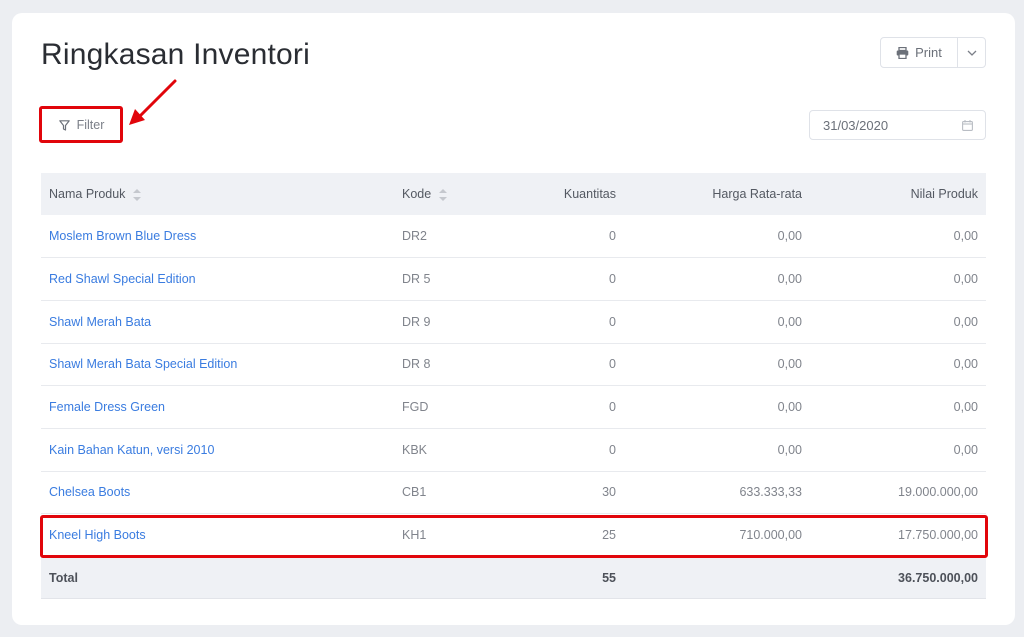 The image size is (1024, 637). Describe the element at coordinates (63, 577) in the screenshot. I see `total-label: Total` at that location.